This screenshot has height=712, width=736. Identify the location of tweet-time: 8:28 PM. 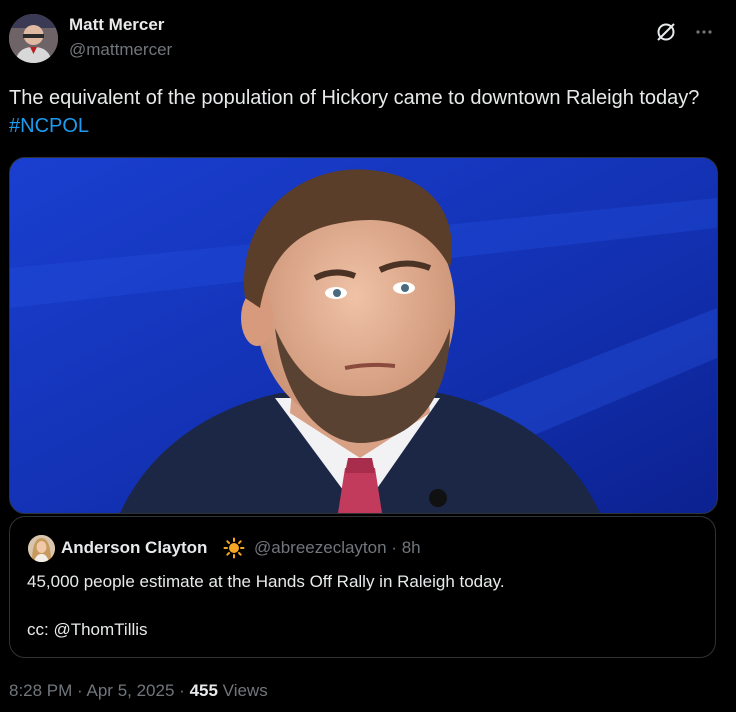
(40, 690).